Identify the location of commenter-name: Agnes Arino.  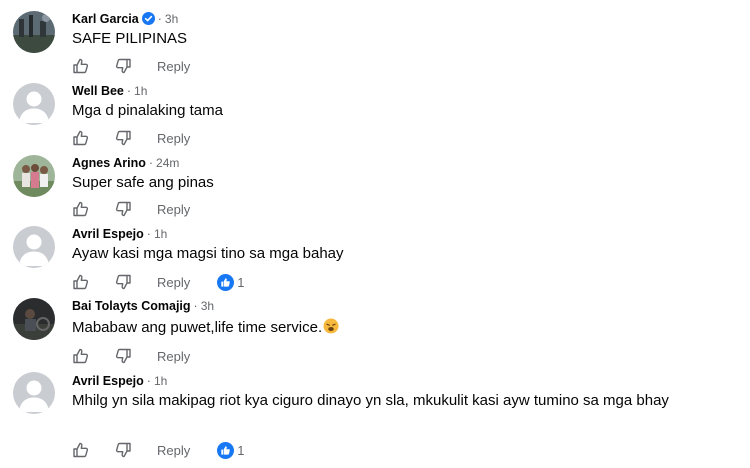
(109, 163).